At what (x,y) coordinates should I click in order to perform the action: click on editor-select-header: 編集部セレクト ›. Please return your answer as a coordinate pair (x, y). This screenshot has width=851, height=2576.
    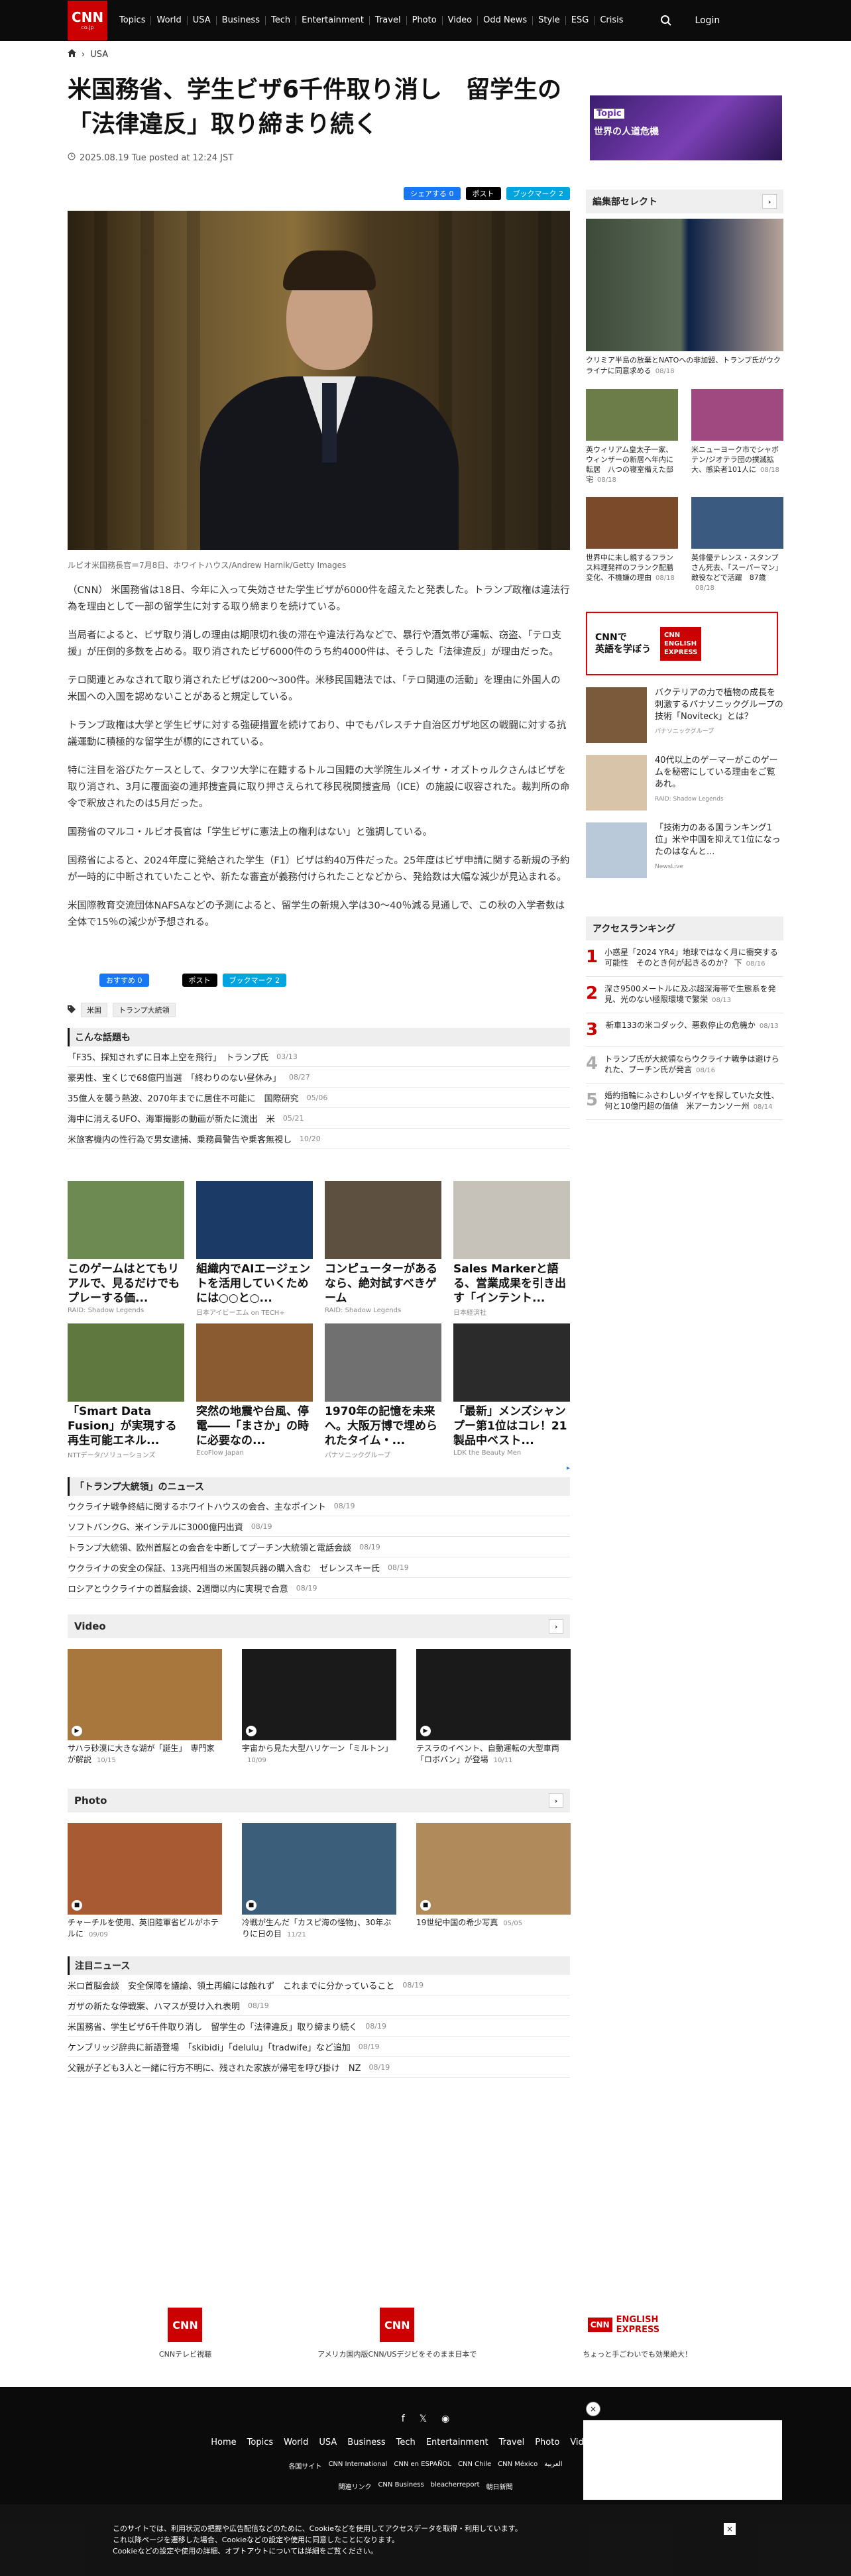
    Looking at the image, I should click on (684, 201).